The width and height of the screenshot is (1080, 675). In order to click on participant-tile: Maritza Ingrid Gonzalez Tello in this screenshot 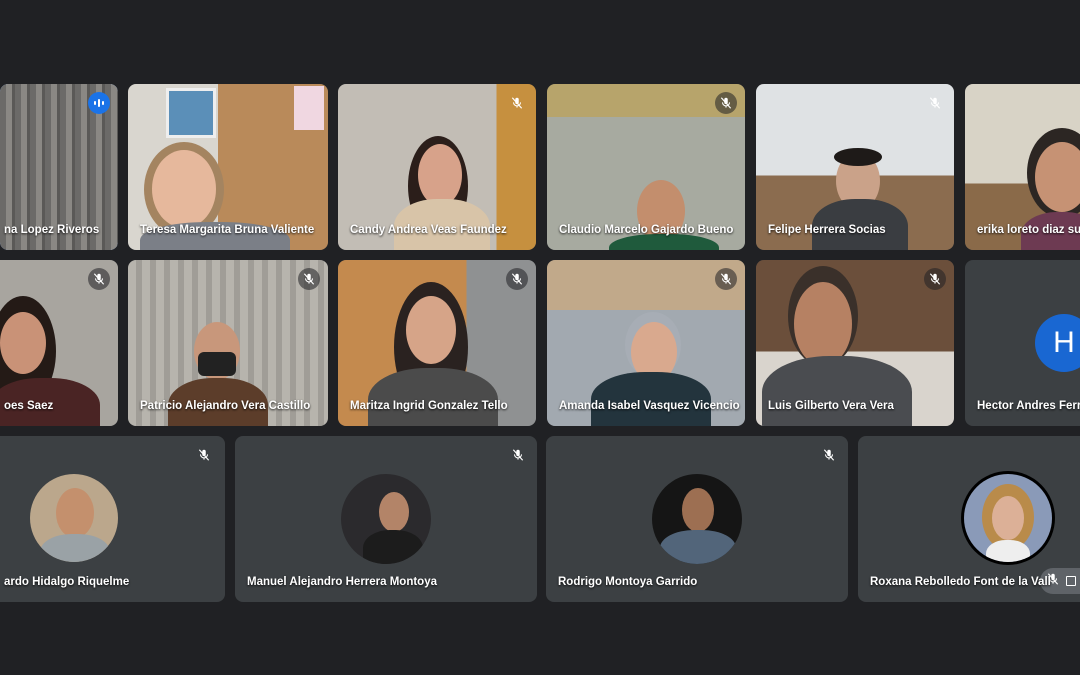, I will do `click(437, 343)`.